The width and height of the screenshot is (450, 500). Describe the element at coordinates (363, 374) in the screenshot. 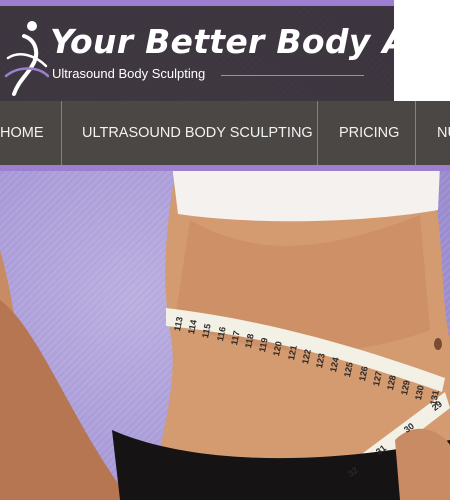

I see `tape-number: 126` at that location.